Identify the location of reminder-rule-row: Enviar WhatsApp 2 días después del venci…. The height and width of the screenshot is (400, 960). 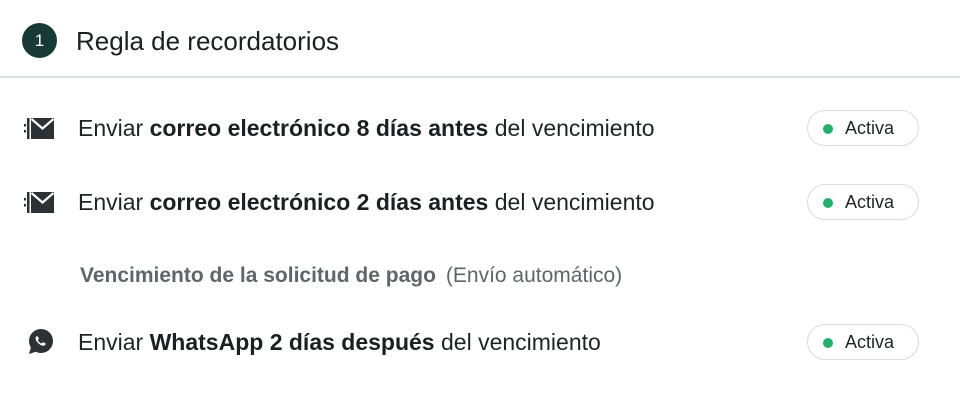
(480, 342).